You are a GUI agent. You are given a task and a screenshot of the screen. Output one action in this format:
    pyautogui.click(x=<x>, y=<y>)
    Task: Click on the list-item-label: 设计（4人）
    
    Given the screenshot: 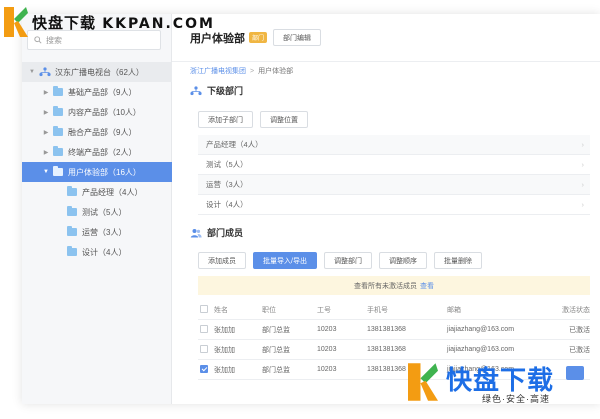 What is the action you would take?
    pyautogui.click(x=227, y=204)
    